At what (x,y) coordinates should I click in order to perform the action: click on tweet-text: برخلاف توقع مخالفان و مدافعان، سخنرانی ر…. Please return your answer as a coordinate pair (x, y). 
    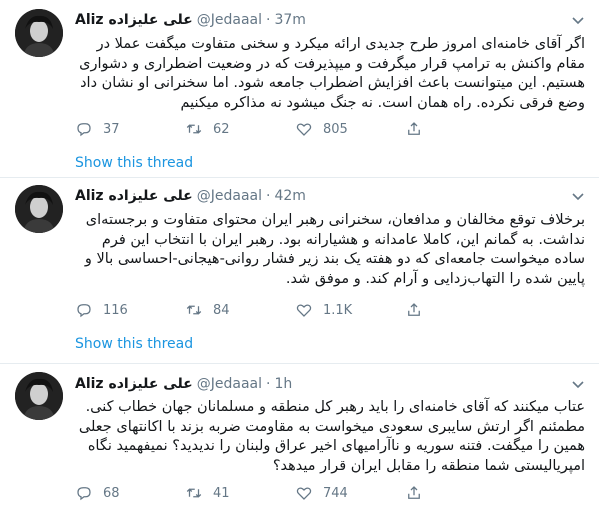
    Looking at the image, I should click on (334, 249).